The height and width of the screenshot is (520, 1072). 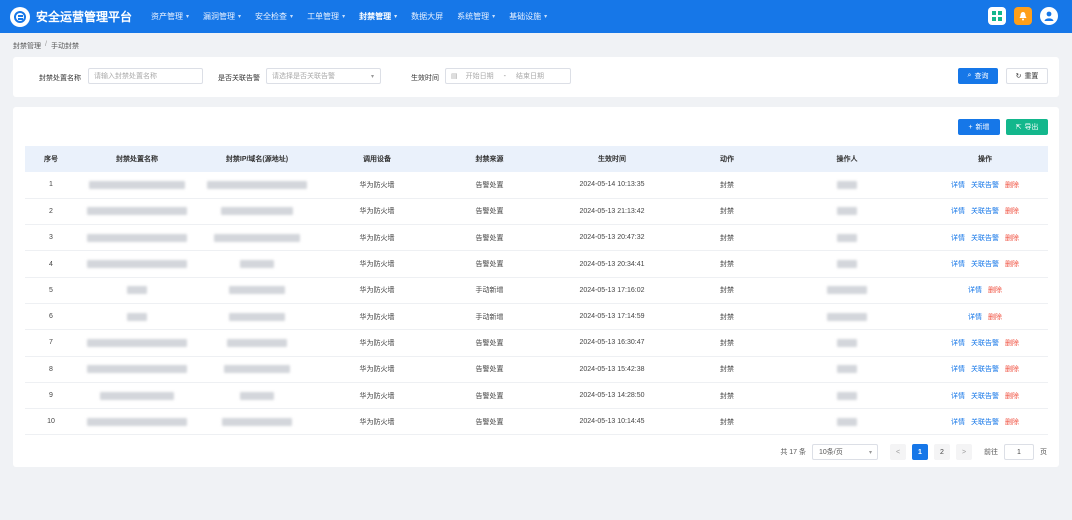 What do you see at coordinates (612, 396) in the screenshot?
I see `effective-time-cell: 2024-05-13 14:28:50` at bounding box center [612, 396].